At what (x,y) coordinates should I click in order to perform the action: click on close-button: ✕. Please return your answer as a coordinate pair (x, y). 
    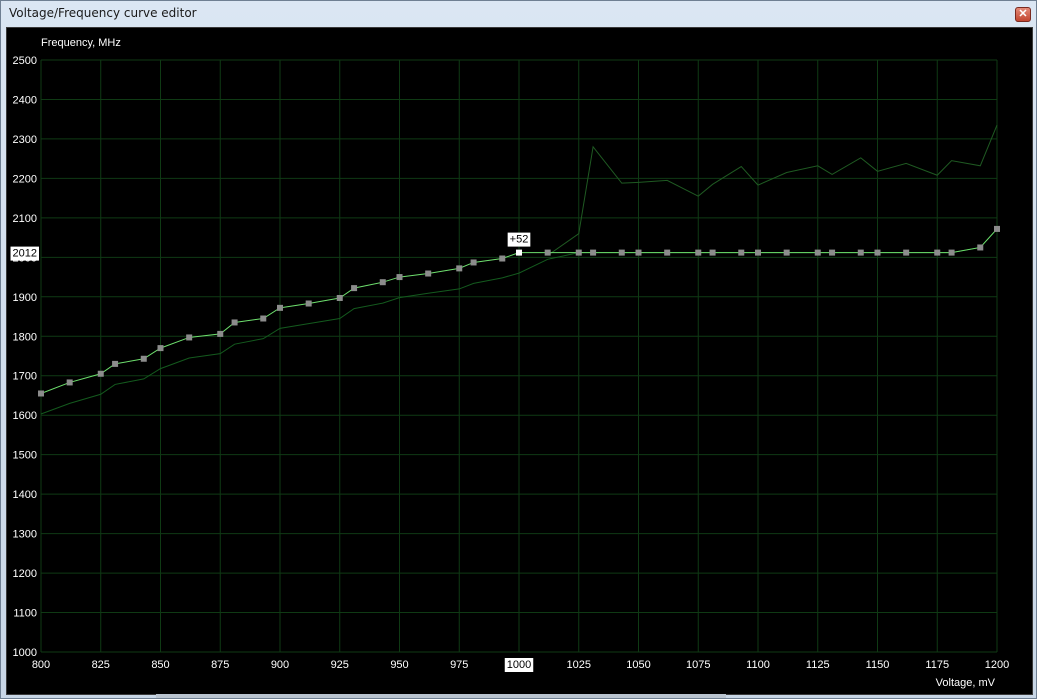
    Looking at the image, I should click on (1023, 14).